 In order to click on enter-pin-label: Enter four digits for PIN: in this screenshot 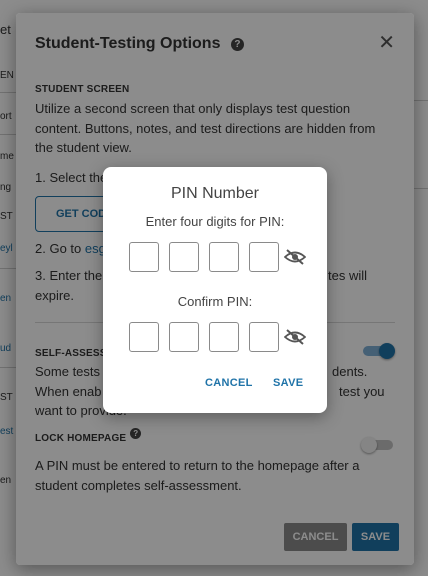, I will do `click(215, 221)`.